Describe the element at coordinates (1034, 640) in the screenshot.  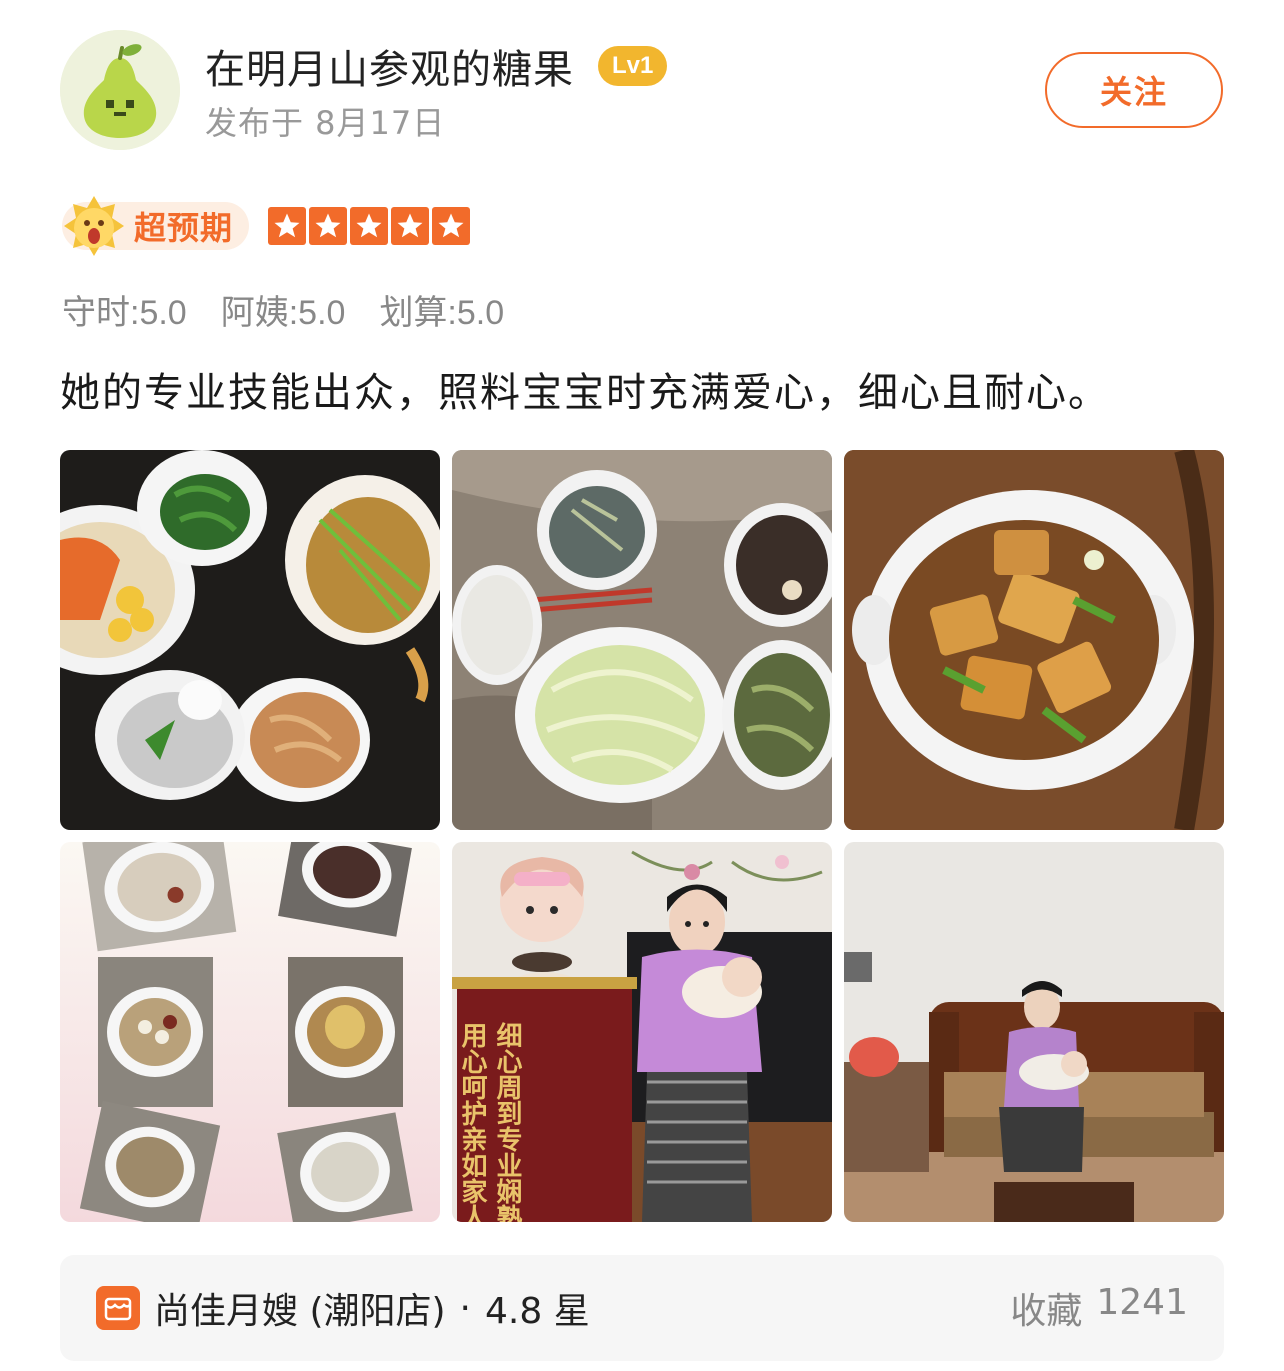
I see `photo-tofu-stew` at that location.